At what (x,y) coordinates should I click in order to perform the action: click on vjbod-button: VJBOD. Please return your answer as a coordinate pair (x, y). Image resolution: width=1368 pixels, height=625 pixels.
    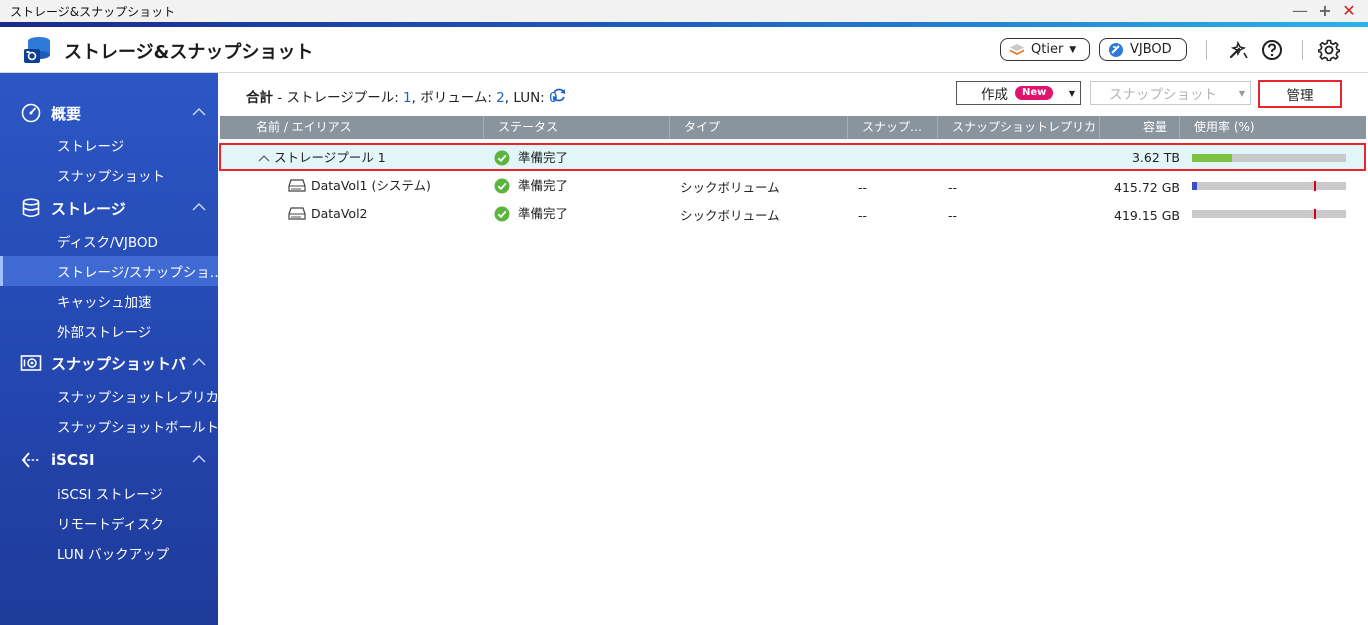
    Looking at the image, I should click on (1143, 49).